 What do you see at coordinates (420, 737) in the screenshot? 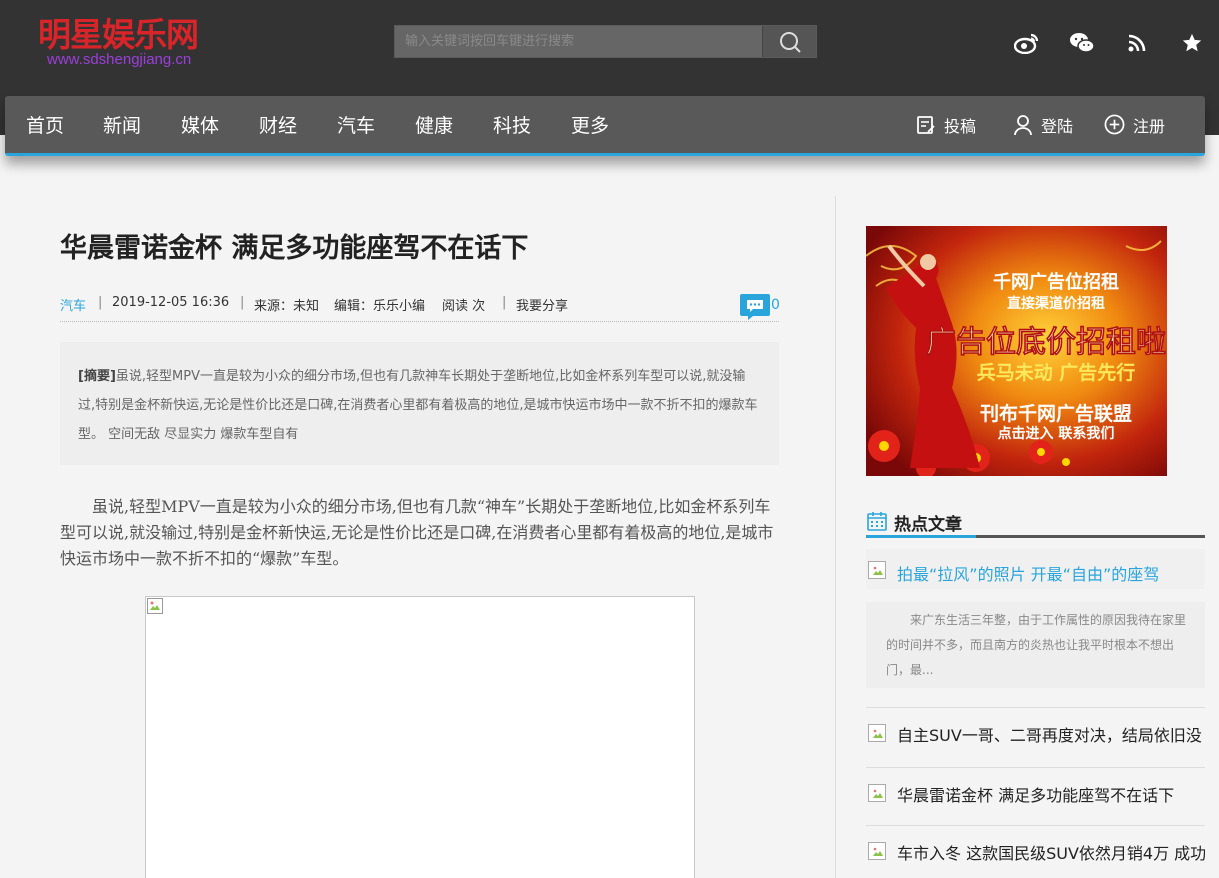
I see `article-image` at bounding box center [420, 737].